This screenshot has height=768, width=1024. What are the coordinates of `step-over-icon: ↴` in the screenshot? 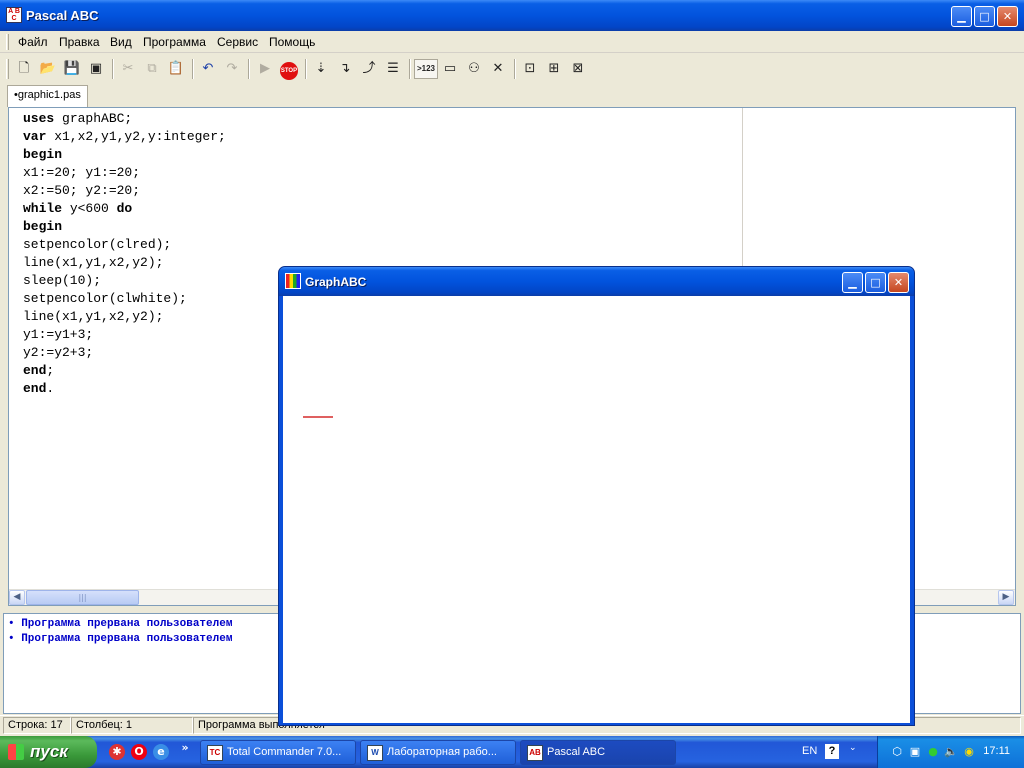 It's located at (345, 69).